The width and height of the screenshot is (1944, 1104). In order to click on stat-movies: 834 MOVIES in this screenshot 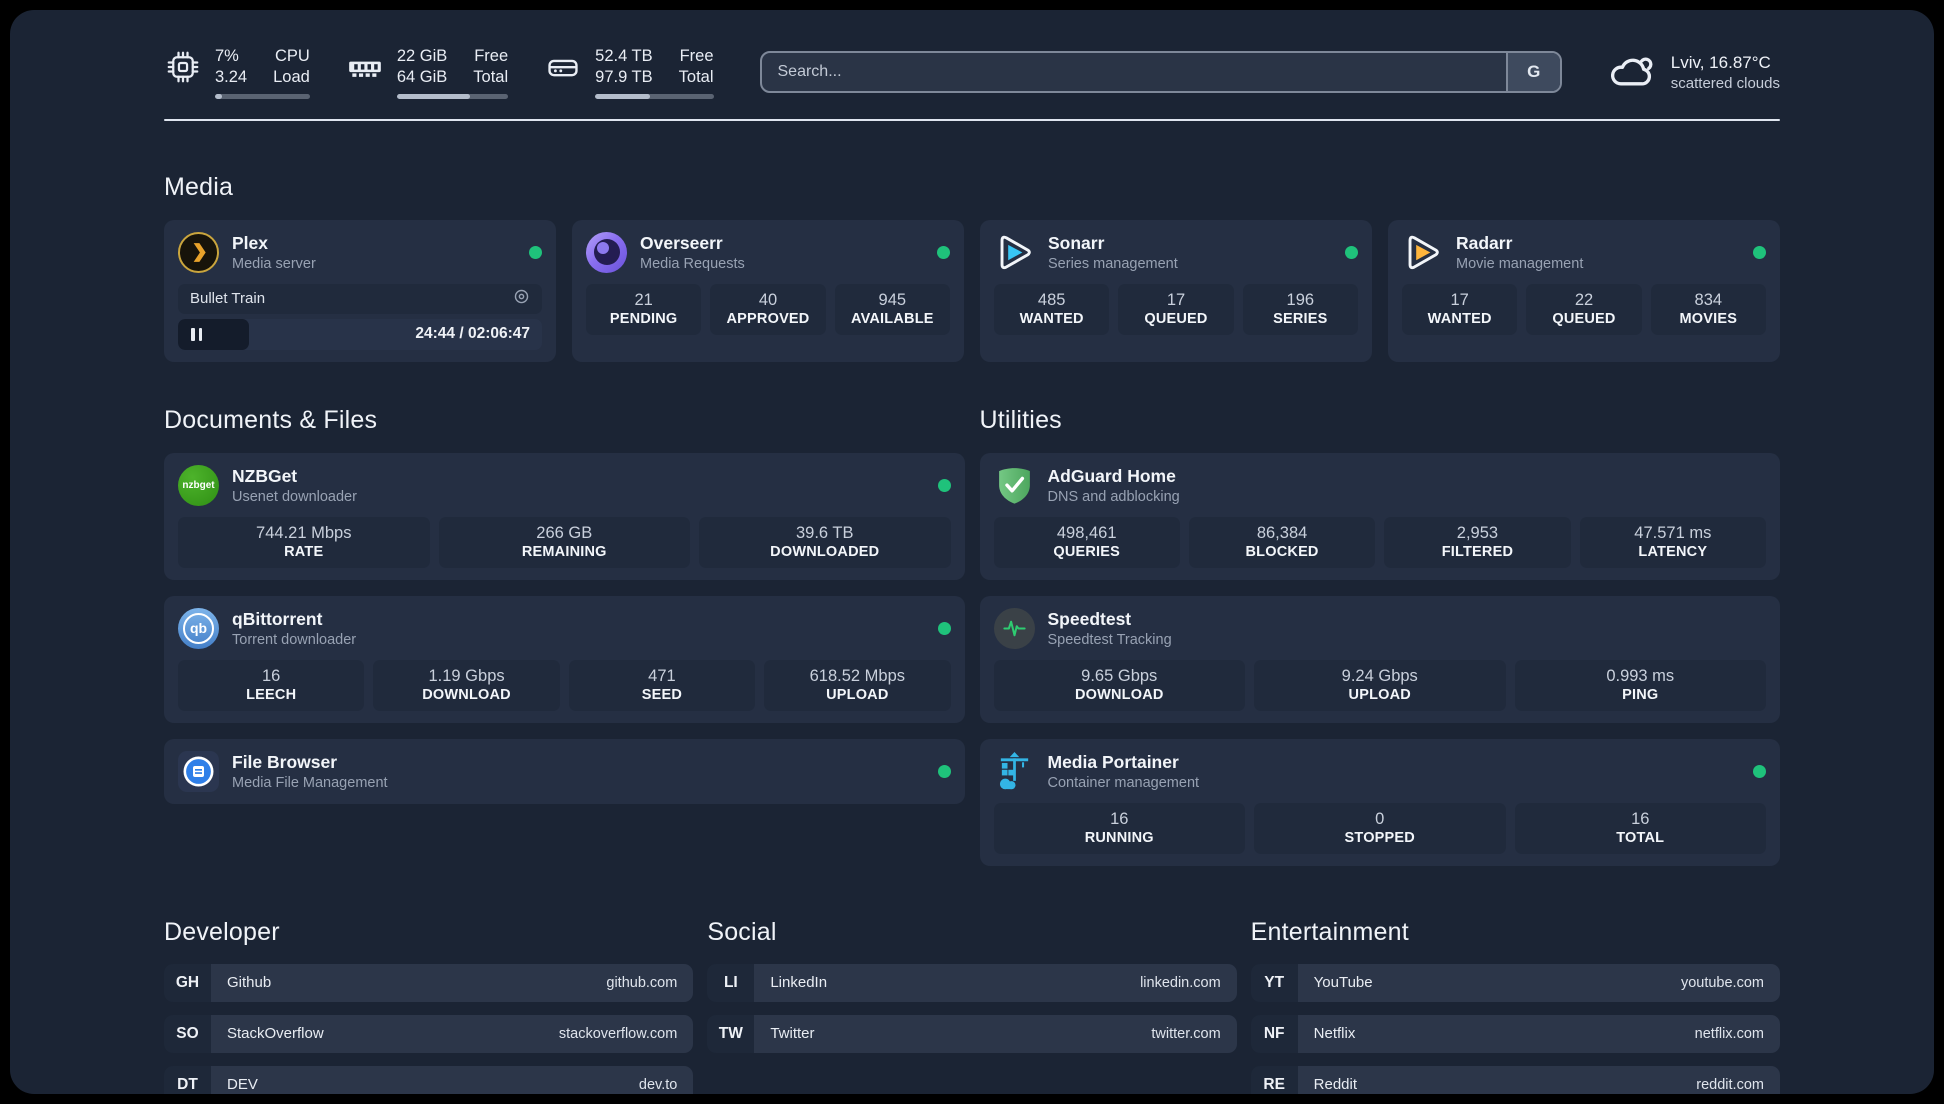, I will do `click(1708, 309)`.